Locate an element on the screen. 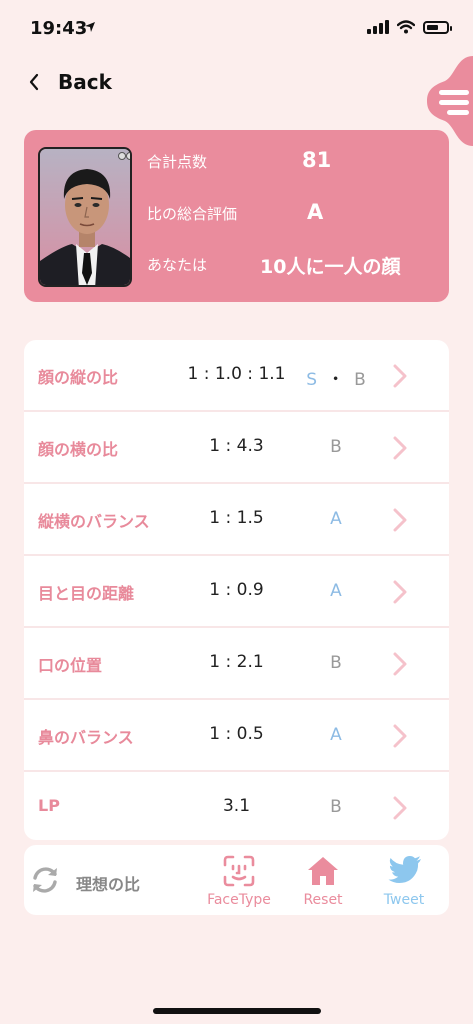  ratio-value: 1 : 0.9 is located at coordinates (236, 590).